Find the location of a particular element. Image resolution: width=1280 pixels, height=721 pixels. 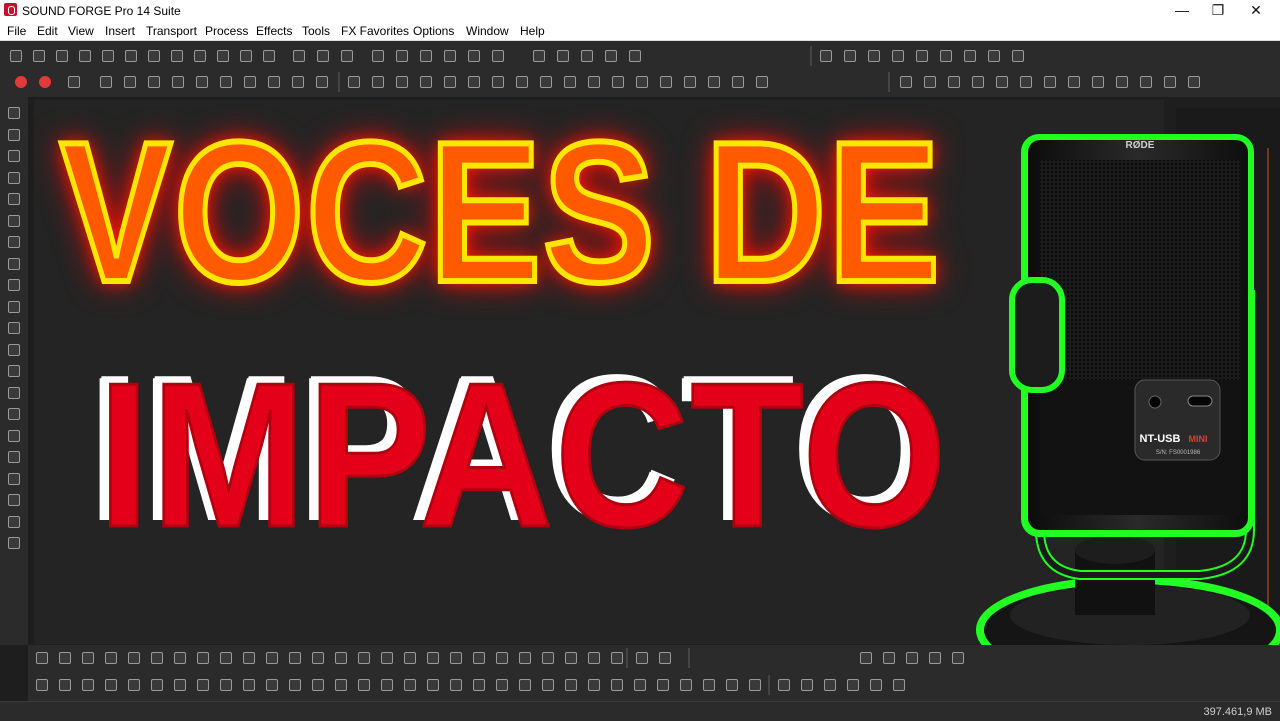

menu-tools: Tools is located at coordinates (316, 31).